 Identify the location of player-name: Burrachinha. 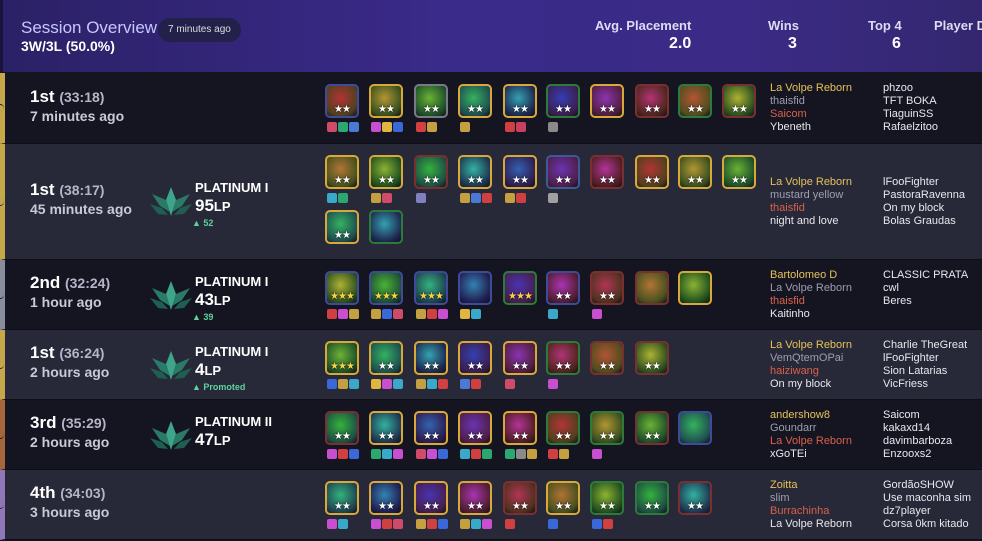
(811, 511).